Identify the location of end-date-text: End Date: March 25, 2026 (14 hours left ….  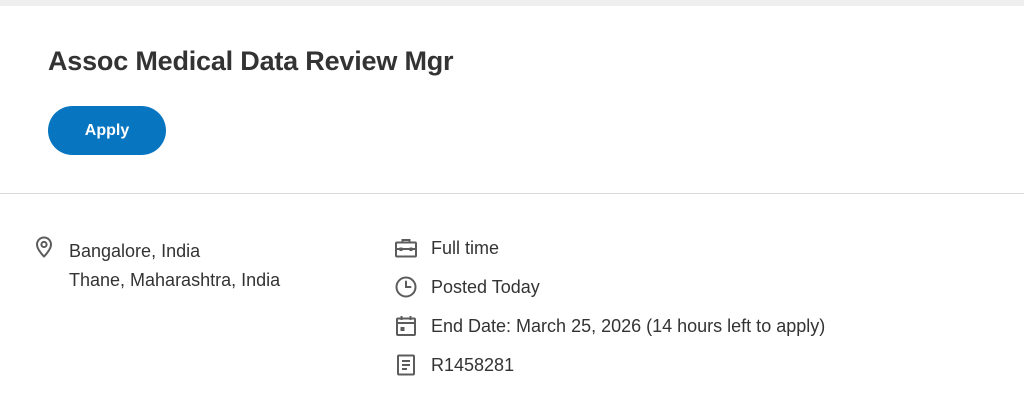
(628, 326).